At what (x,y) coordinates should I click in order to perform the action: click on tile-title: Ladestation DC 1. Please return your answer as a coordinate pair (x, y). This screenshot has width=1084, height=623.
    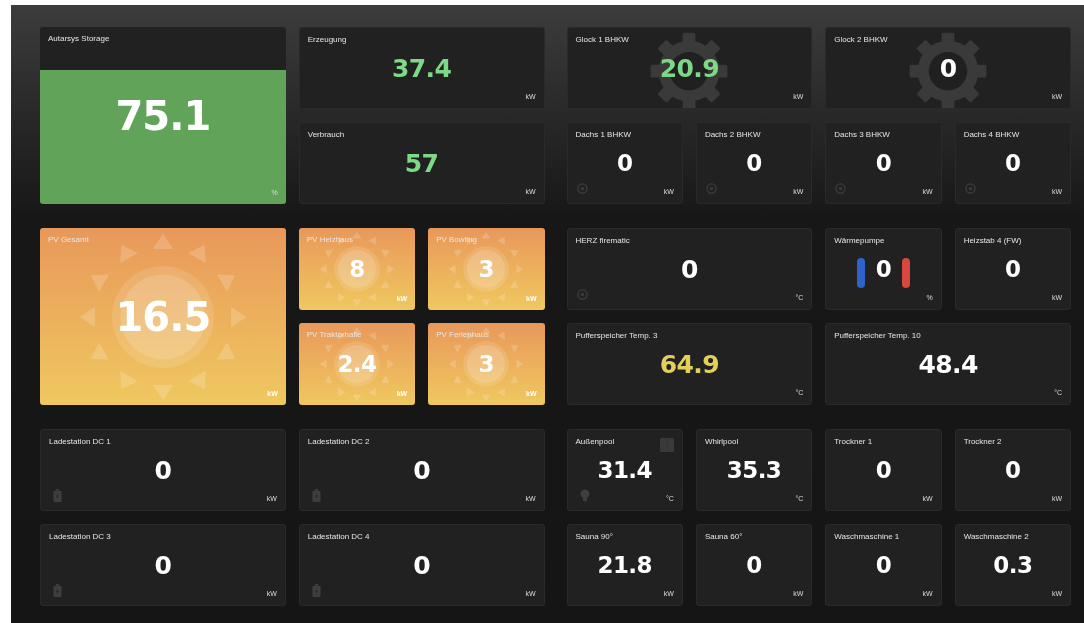
    Looking at the image, I should click on (80, 442).